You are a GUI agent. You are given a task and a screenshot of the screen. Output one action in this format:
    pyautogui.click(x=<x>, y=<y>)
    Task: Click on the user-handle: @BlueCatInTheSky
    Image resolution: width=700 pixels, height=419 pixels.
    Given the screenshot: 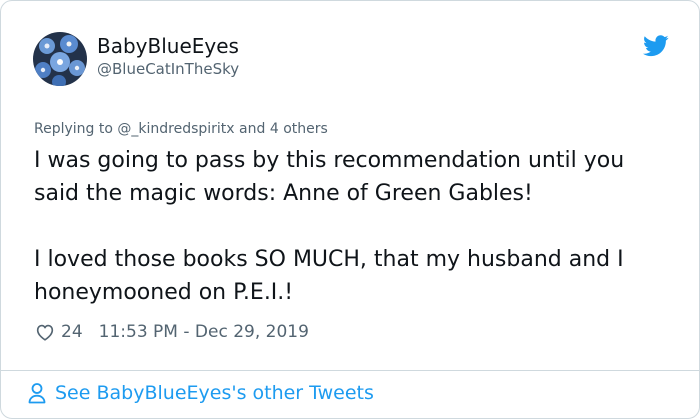 What is the action you would take?
    pyautogui.click(x=168, y=69)
    